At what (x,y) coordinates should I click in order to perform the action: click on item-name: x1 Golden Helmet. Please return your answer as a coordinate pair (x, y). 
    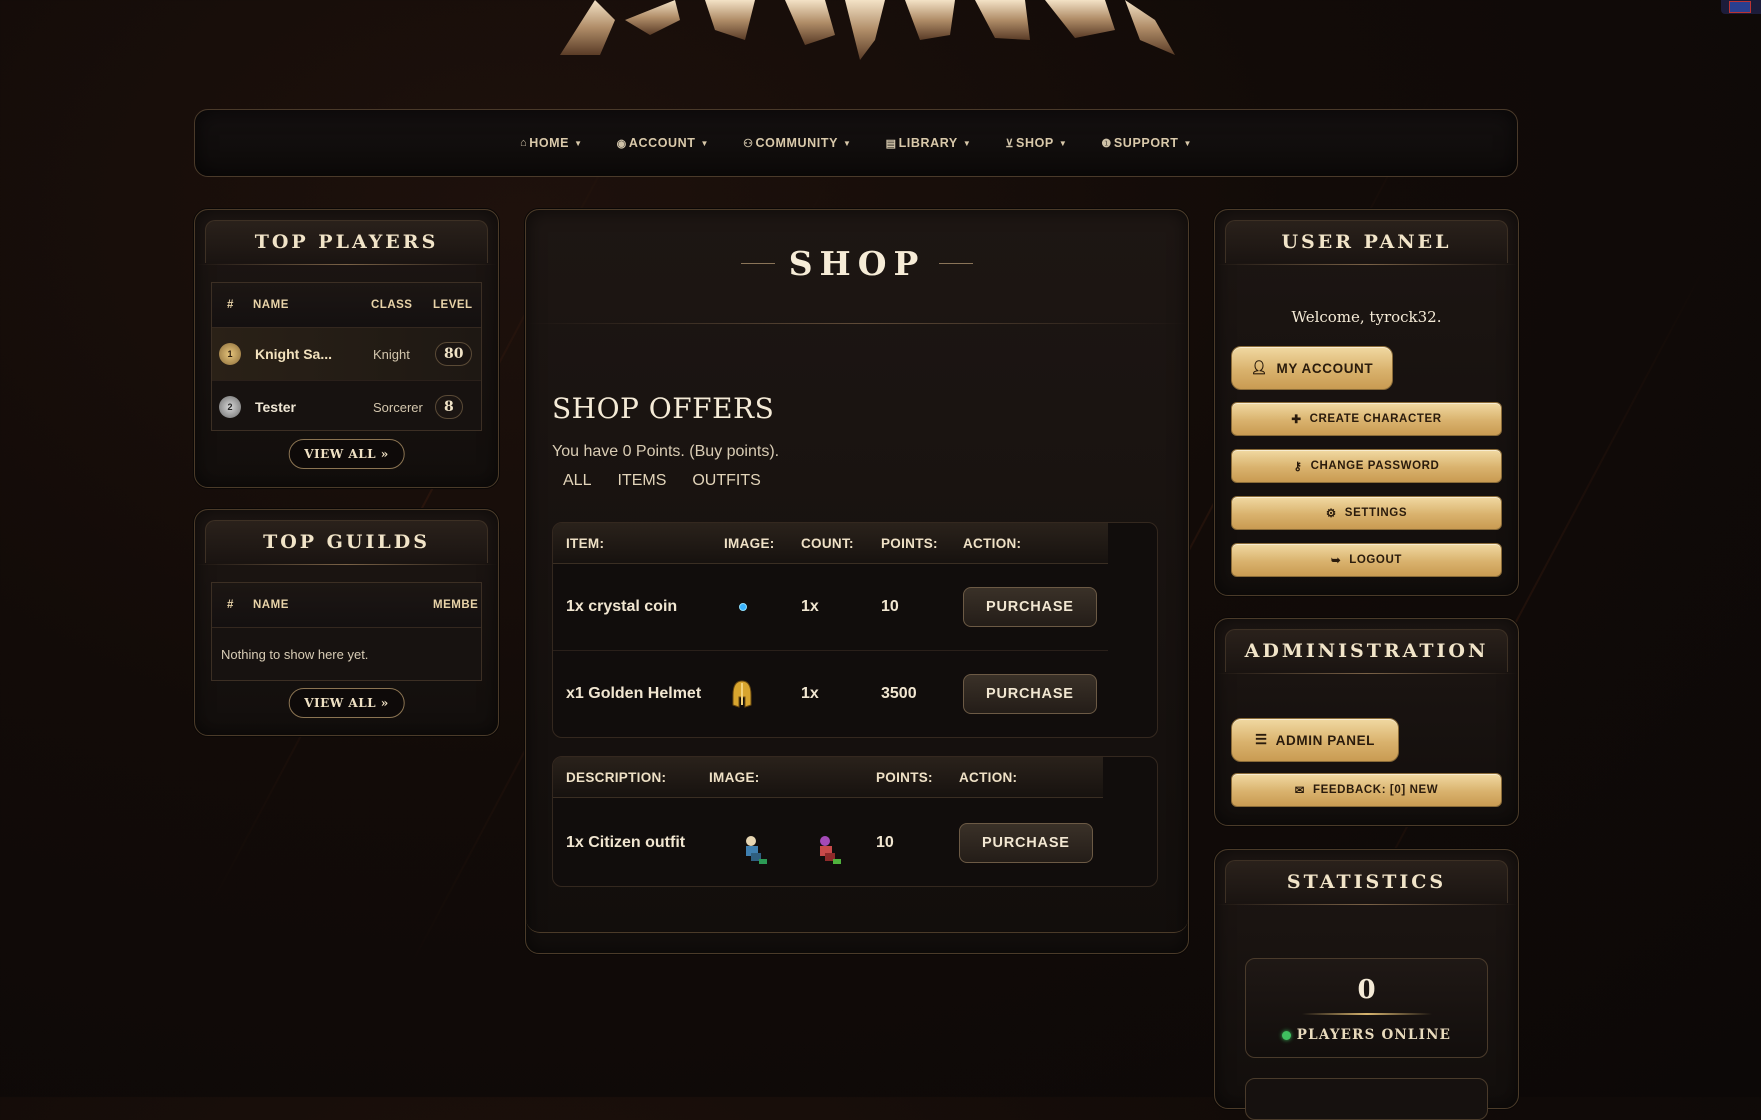
    Looking at the image, I should click on (634, 693).